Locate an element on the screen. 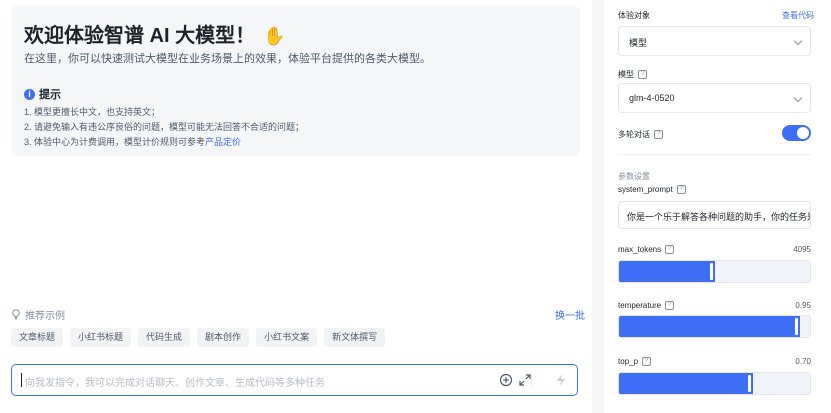  system-prompt-value: 你是一个乐于解答各种问题的助手，你的任务是 is located at coordinates (719, 217).